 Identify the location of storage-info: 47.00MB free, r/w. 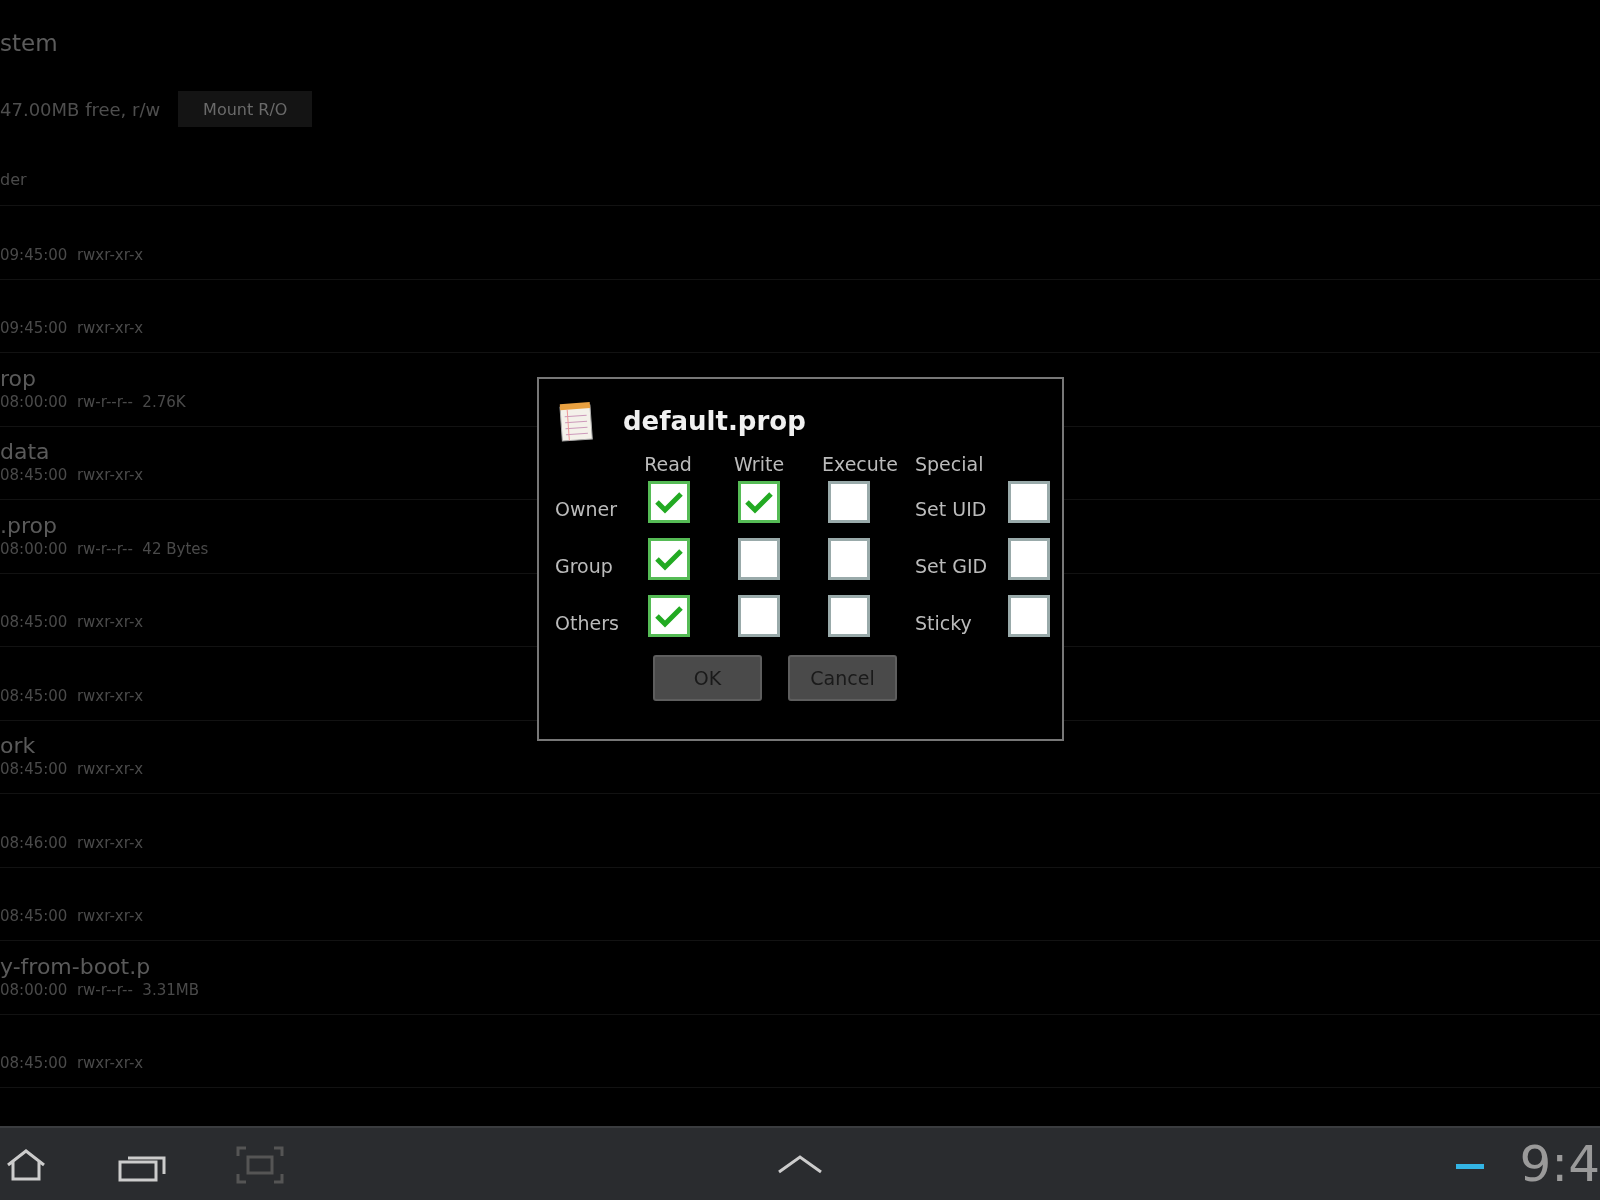
(80, 109).